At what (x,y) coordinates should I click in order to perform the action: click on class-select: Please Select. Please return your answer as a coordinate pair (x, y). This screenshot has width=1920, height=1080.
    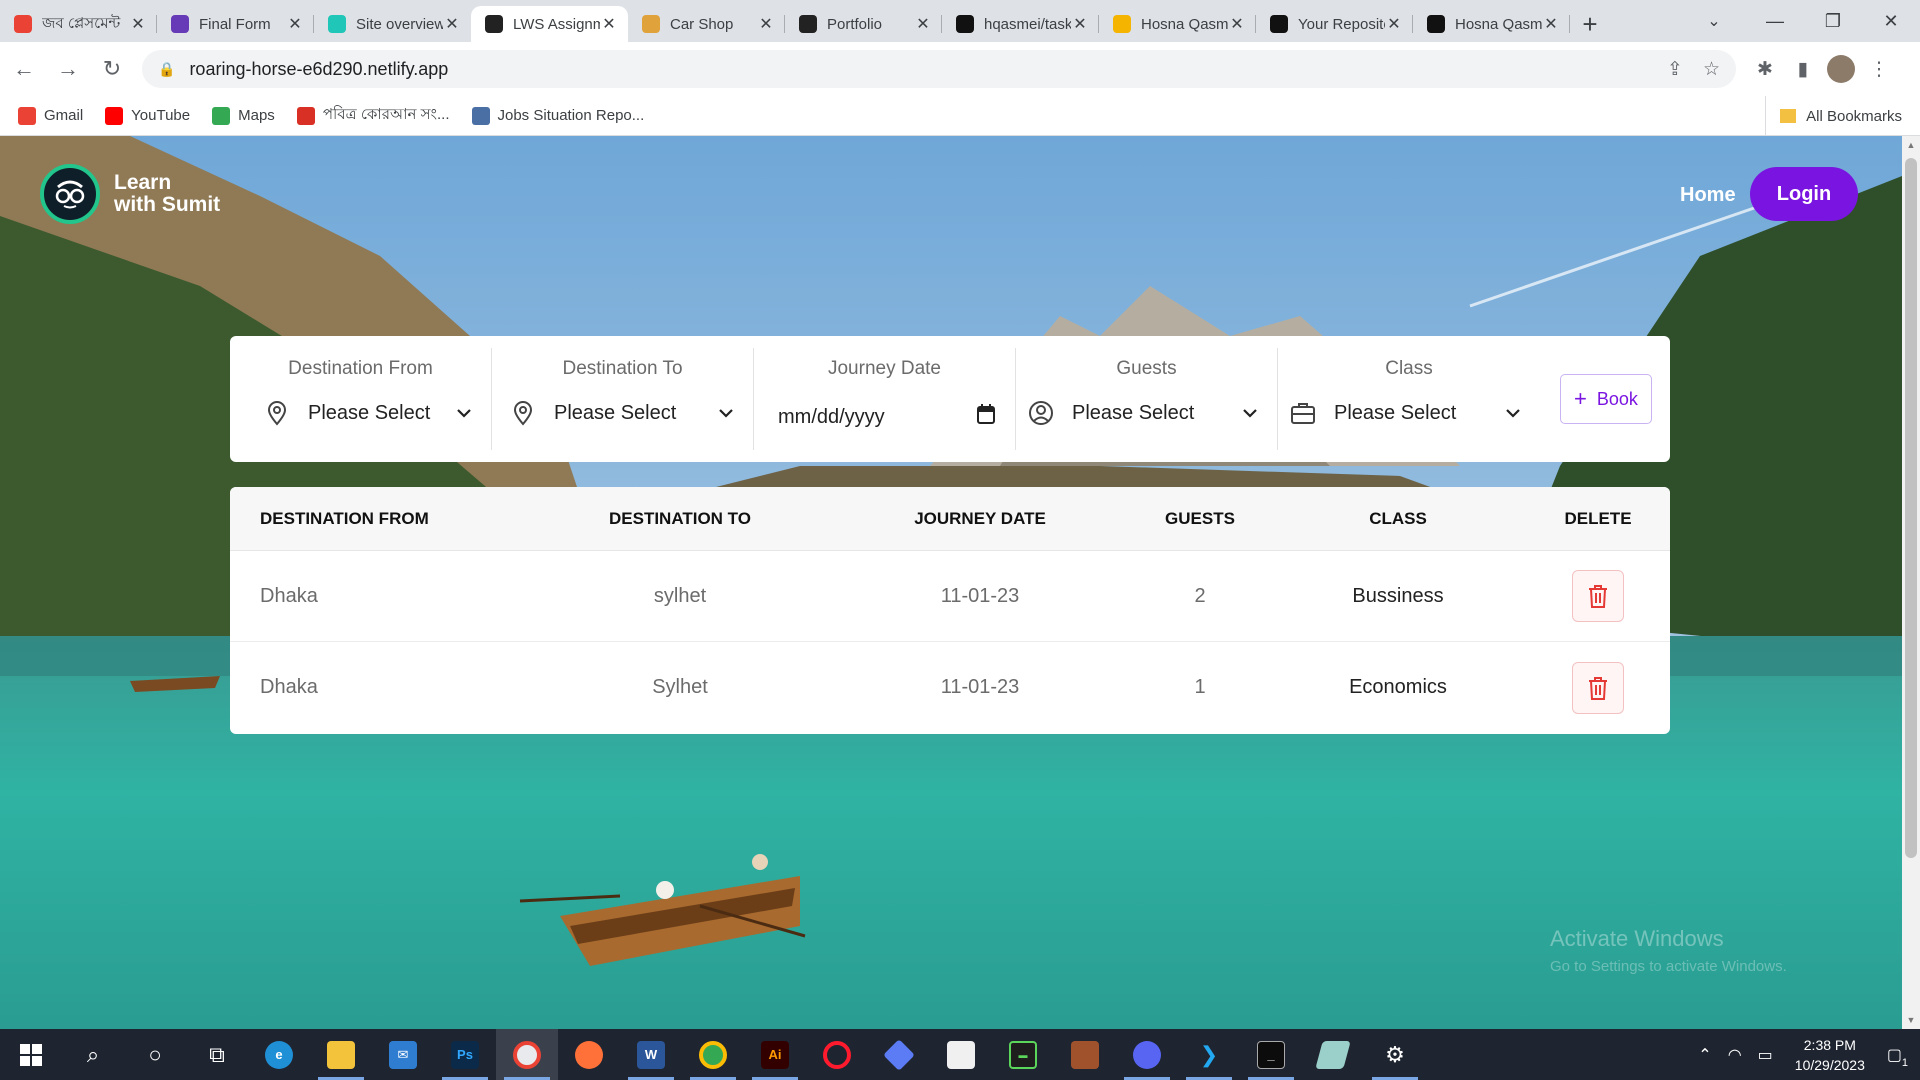
    Looking at the image, I should click on (1409, 413).